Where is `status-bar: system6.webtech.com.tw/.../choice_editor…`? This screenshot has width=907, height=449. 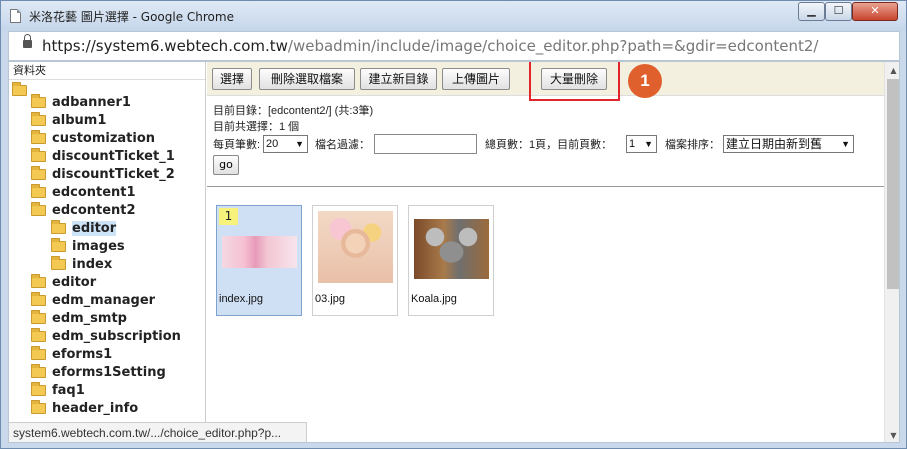
status-bar: system6.webtech.com.tw/.../choice_editor… is located at coordinates (158, 432).